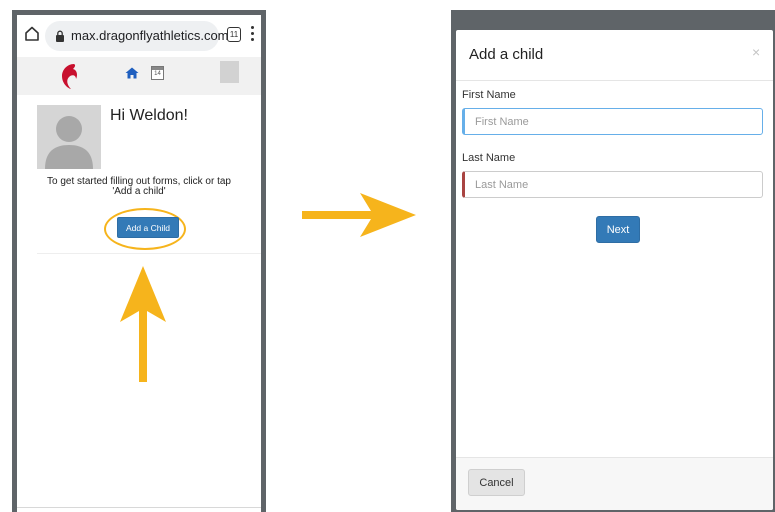 The height and width of the screenshot is (512, 775). What do you see at coordinates (69, 142) in the screenshot?
I see `person-icon` at bounding box center [69, 142].